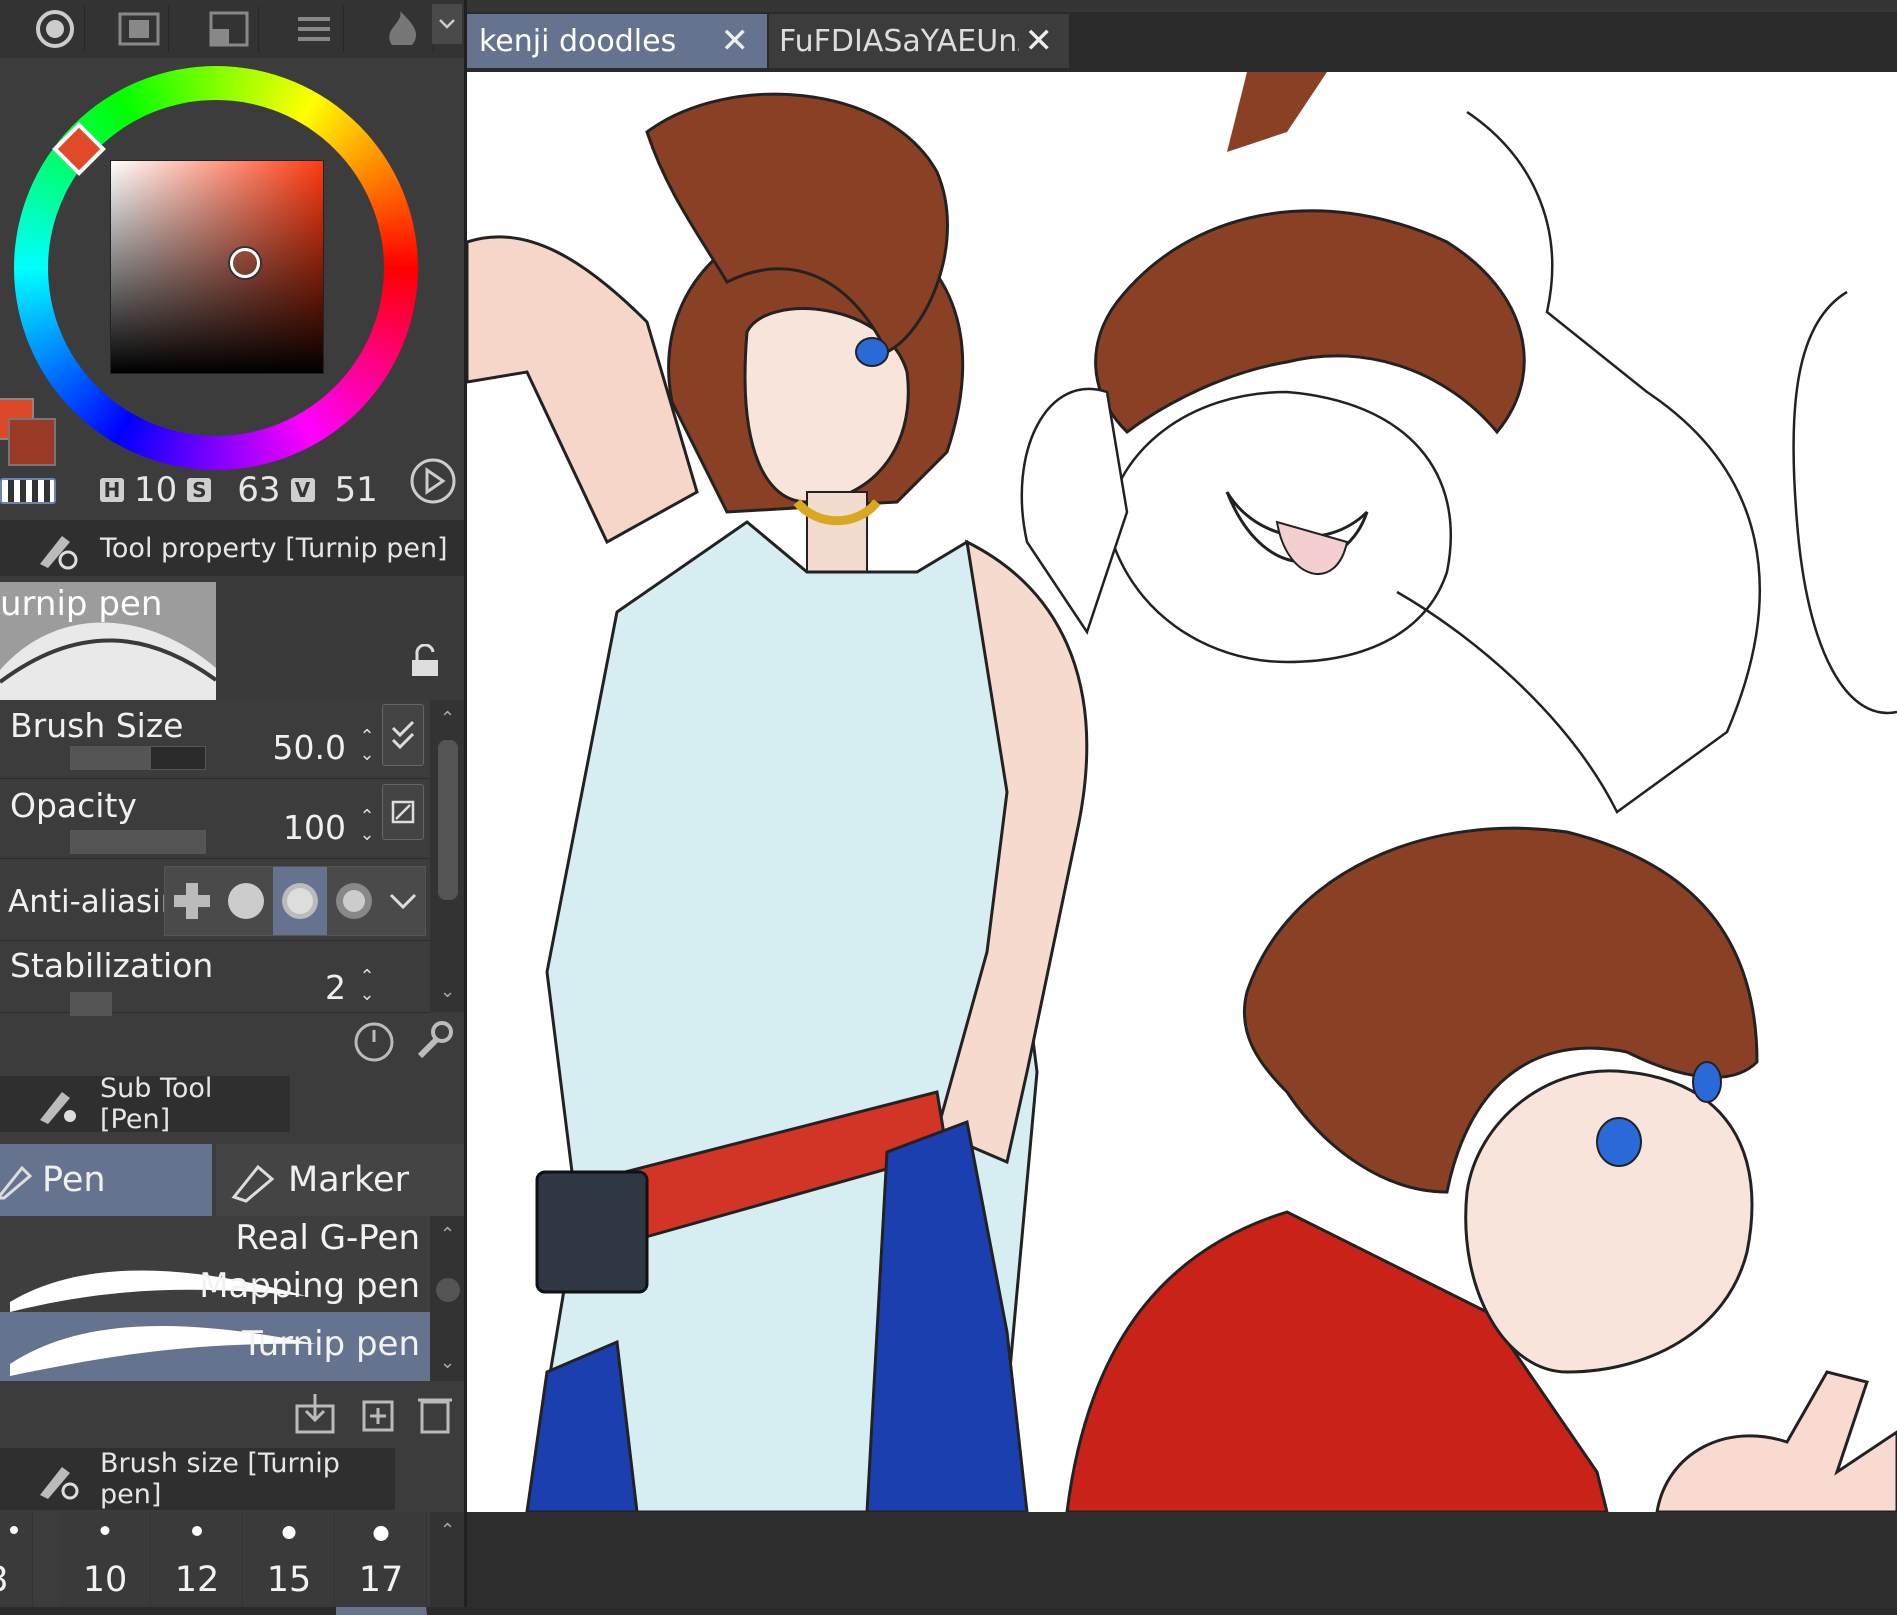 This screenshot has height=1615, width=1897. I want to click on stabilization-spinner: ⌃ ⌄, so click(367, 988).